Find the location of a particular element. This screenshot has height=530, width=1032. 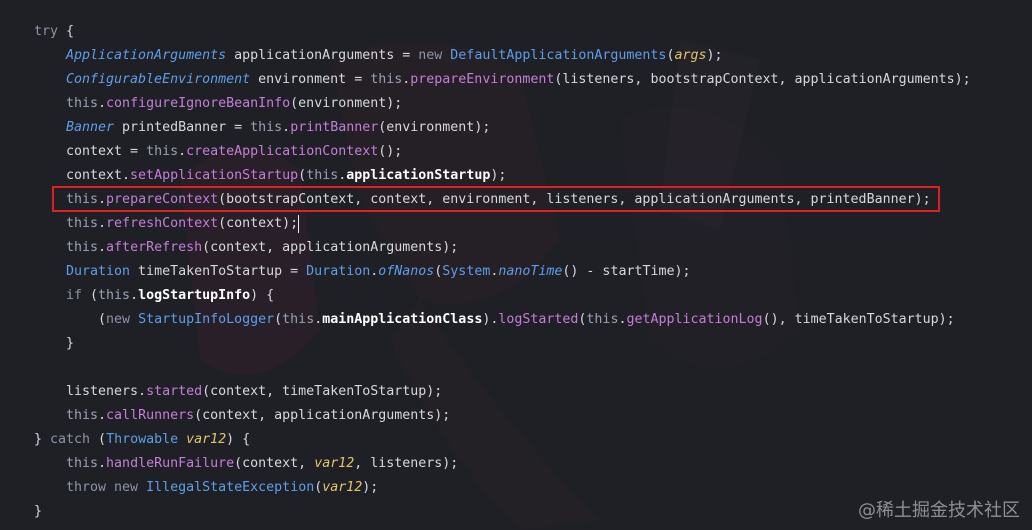

code-token: afterRefresh is located at coordinates (154, 247).